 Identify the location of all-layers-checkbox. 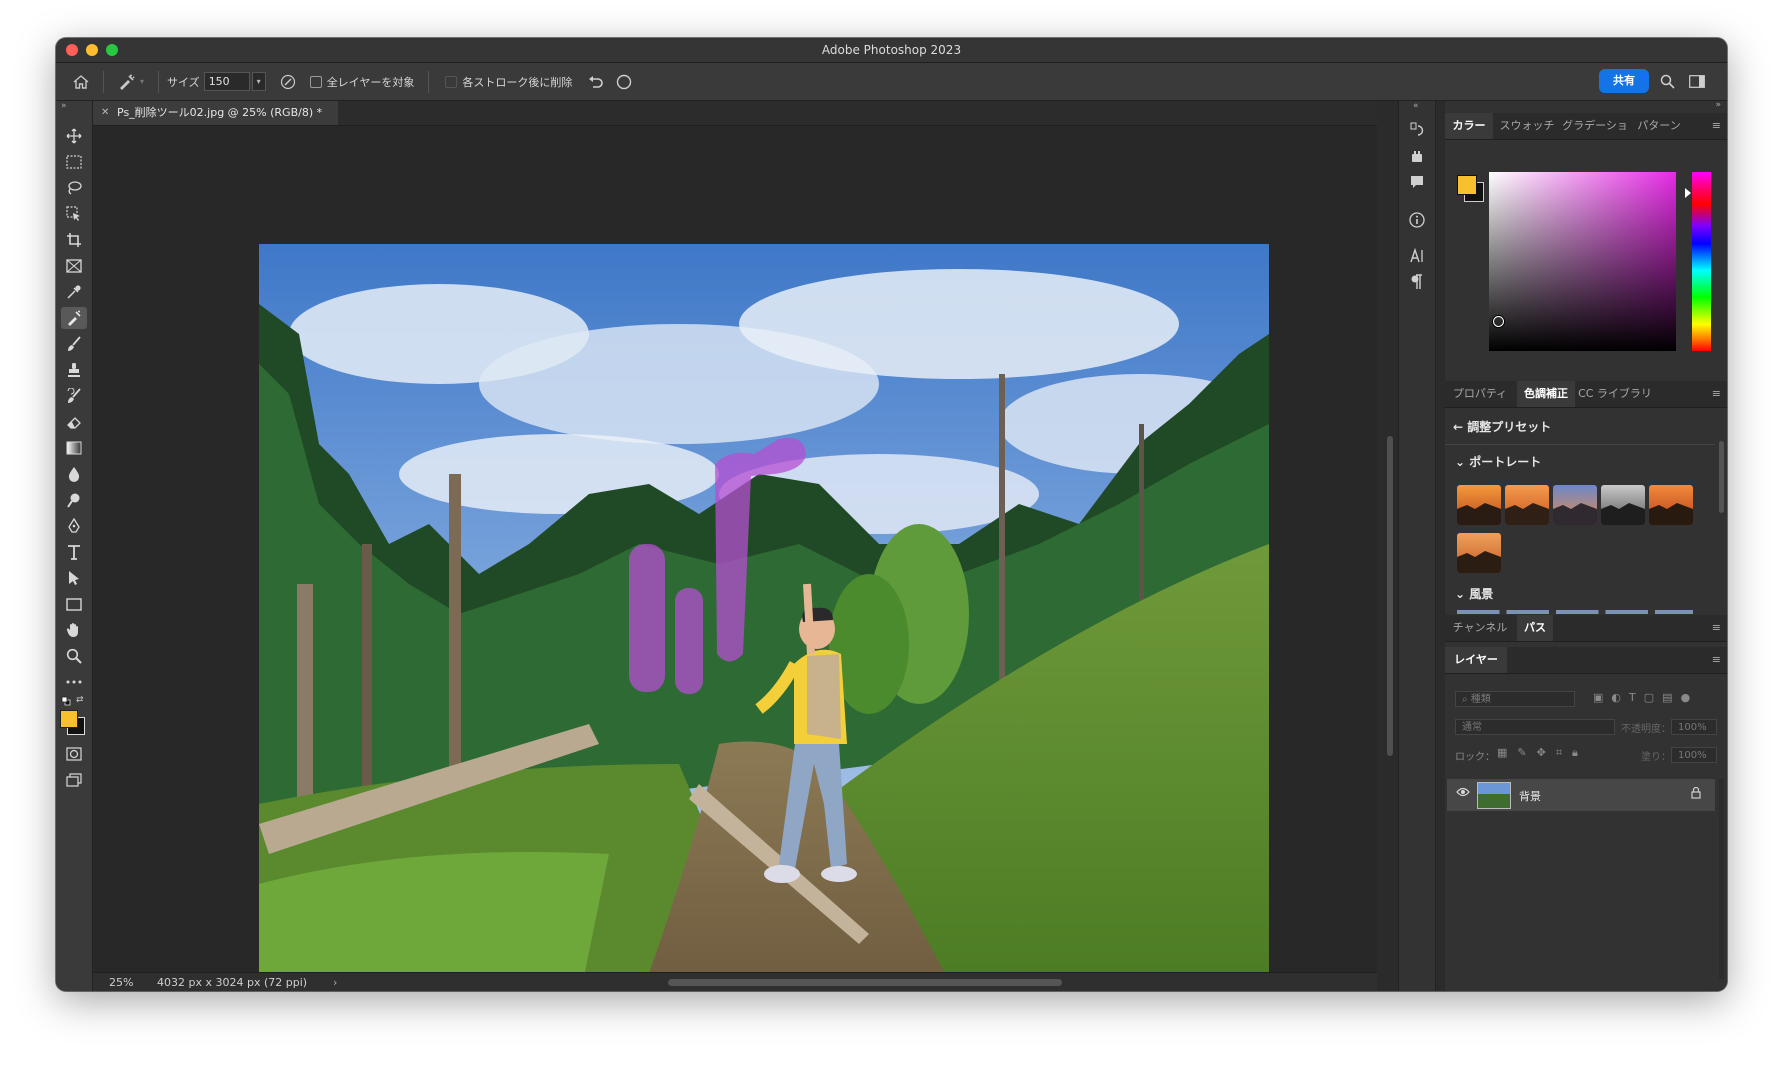
(315, 81).